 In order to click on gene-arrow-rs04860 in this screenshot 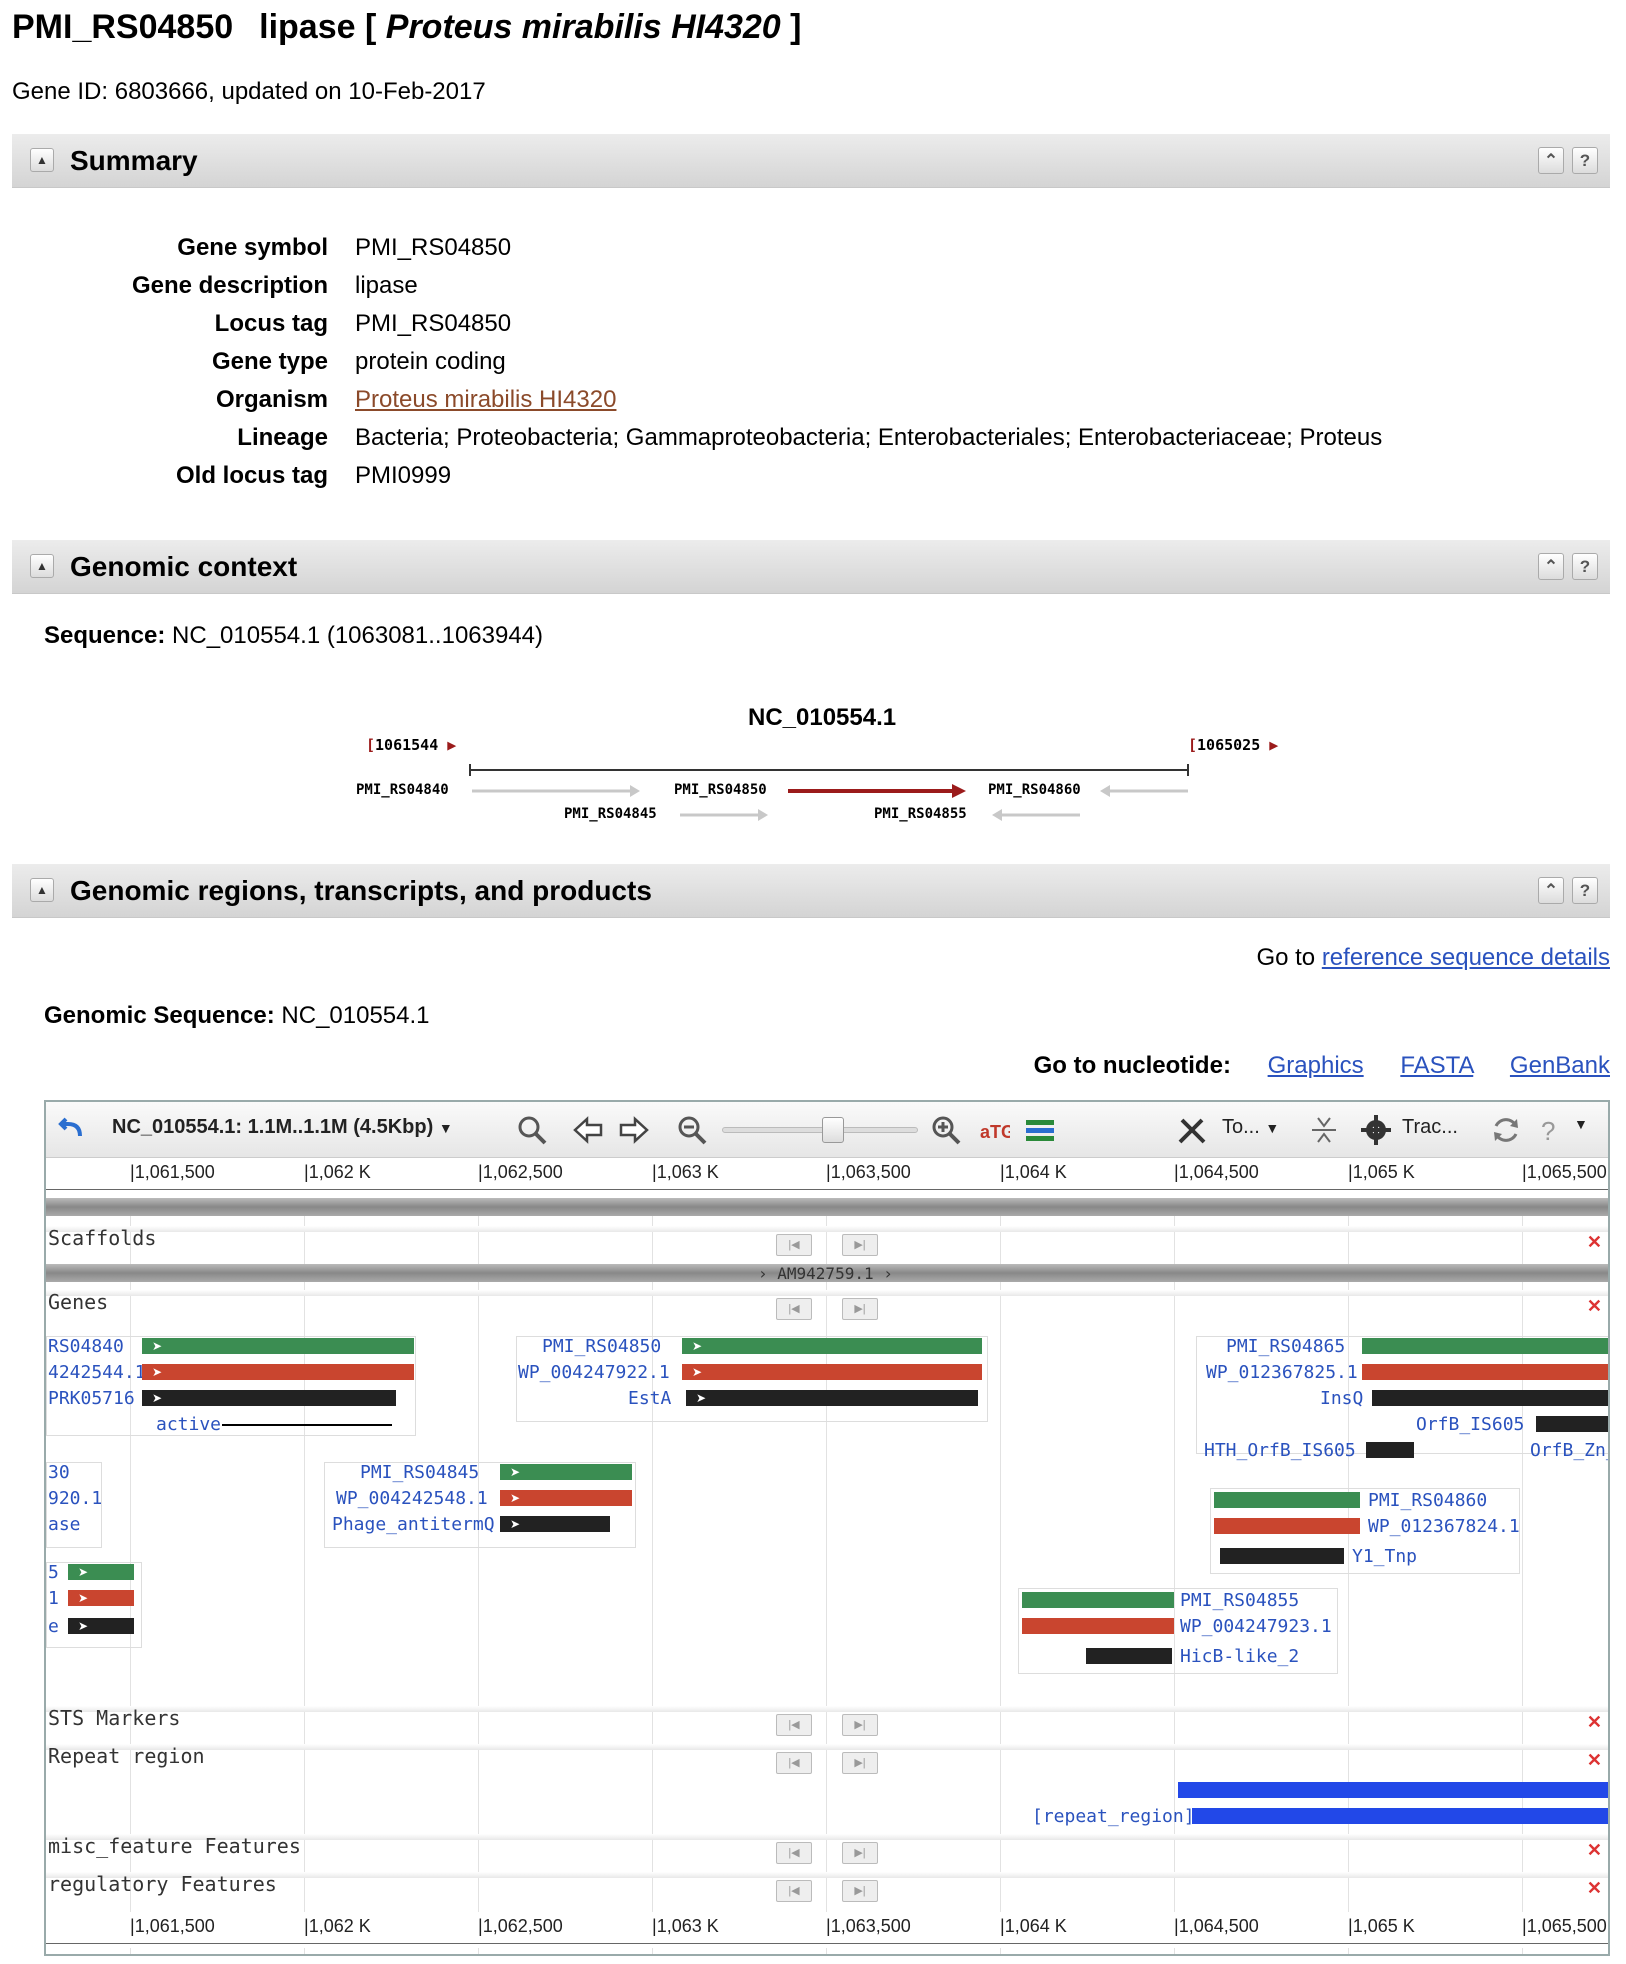, I will do `click(1144, 791)`.